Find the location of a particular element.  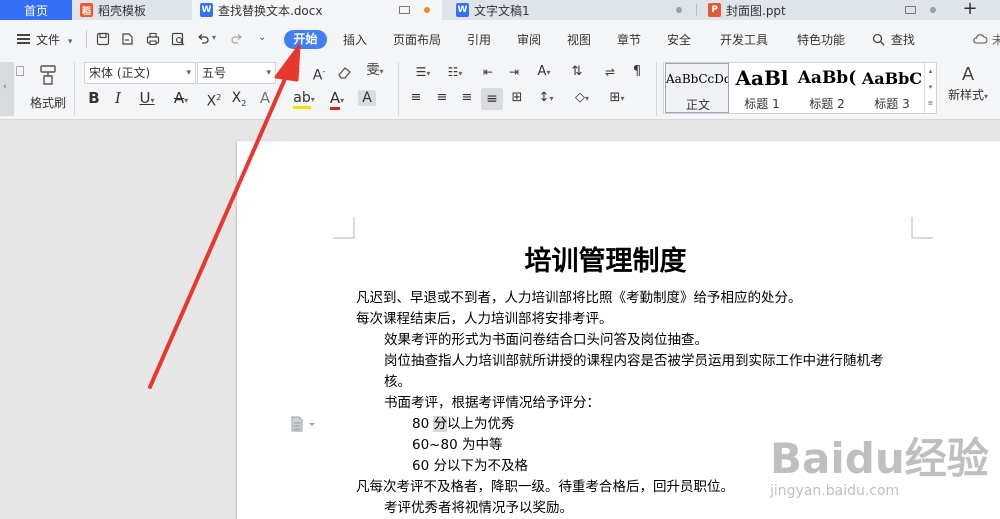

style-sample: AaBl is located at coordinates (762, 78).